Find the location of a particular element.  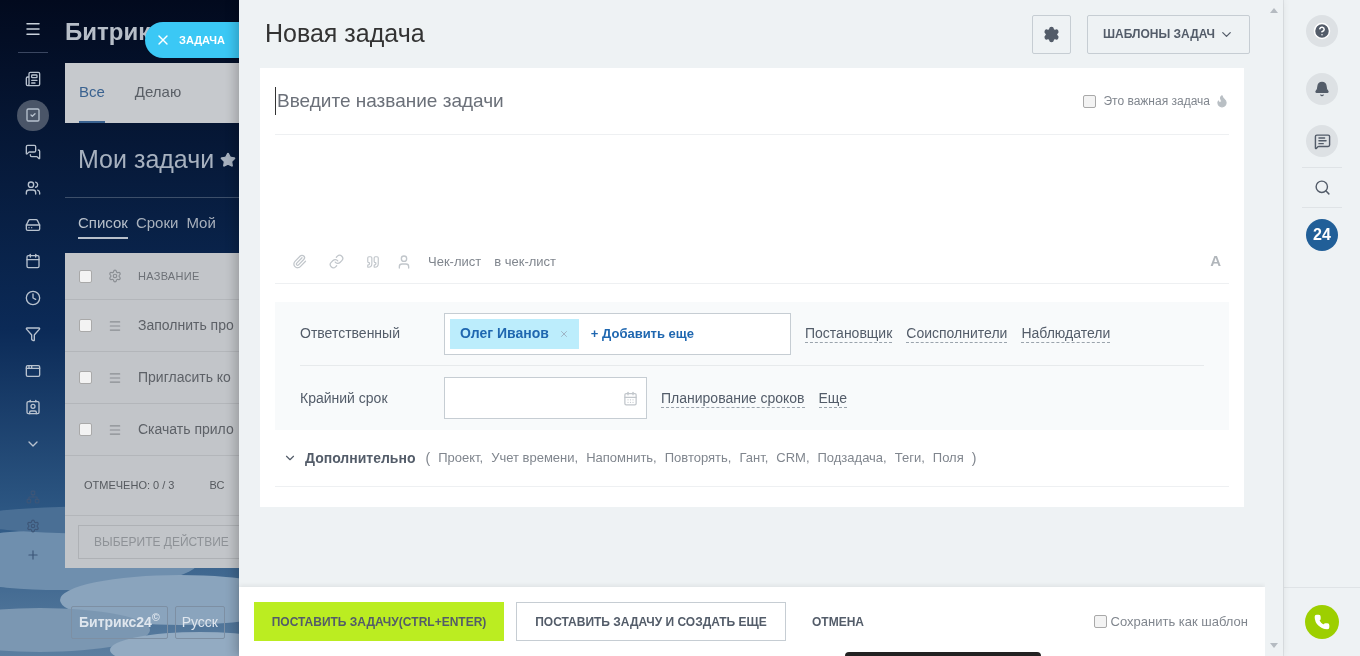

logo-button: Битрикс24$^{©}$ is located at coordinates (119, 622).